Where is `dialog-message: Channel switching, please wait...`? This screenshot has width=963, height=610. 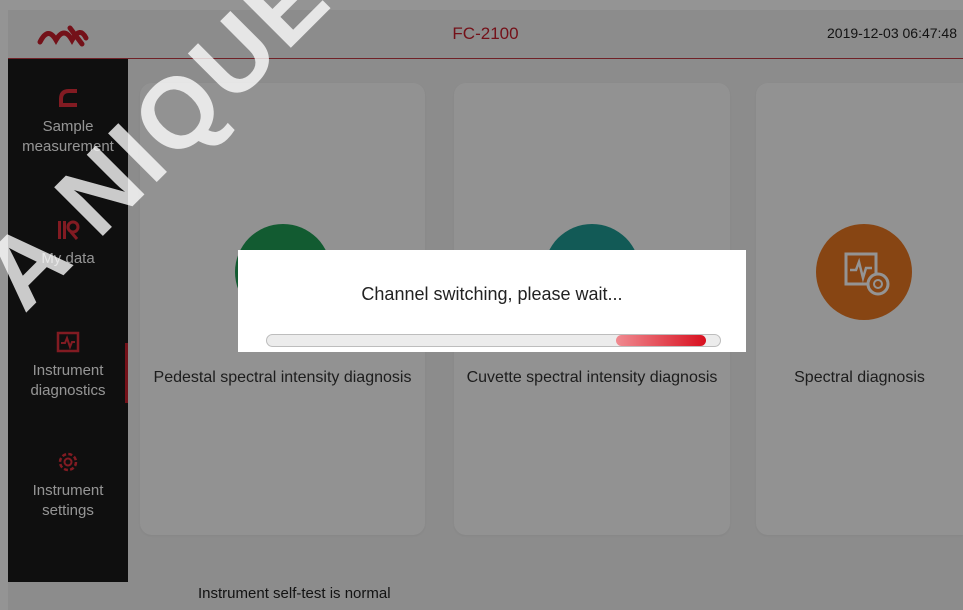 dialog-message: Channel switching, please wait... is located at coordinates (492, 294).